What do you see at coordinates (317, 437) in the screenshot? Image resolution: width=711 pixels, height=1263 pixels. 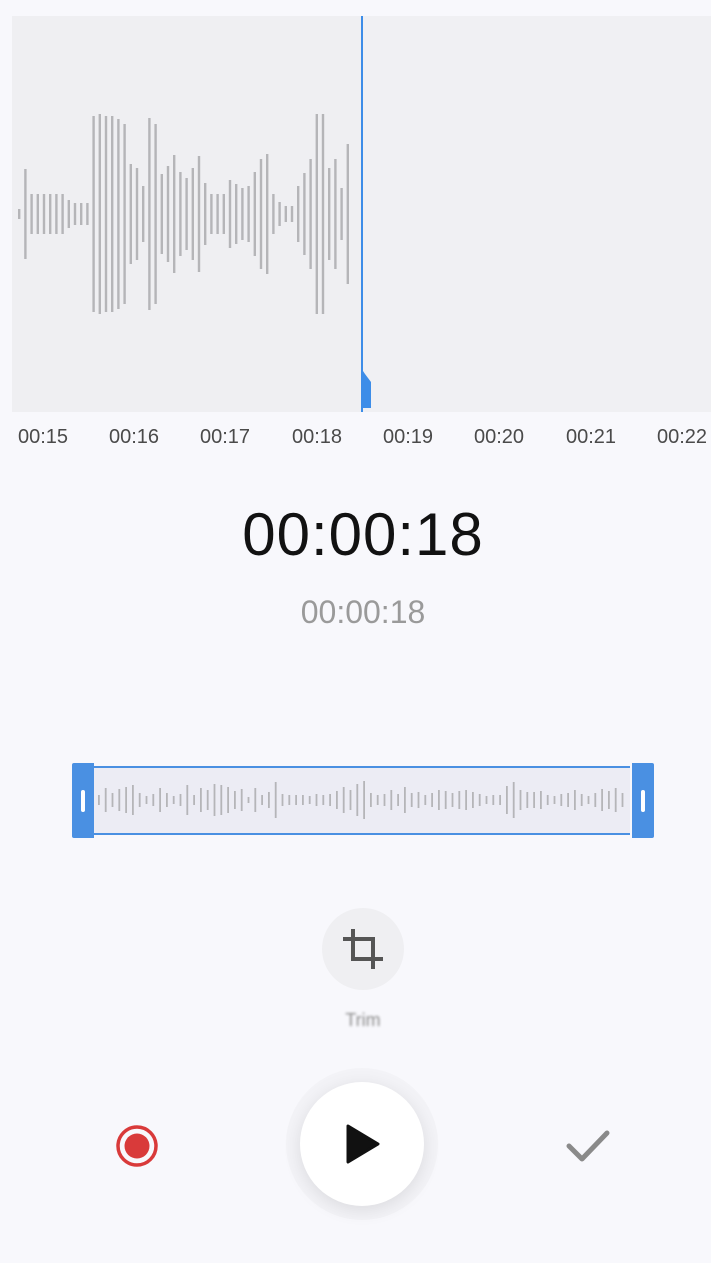 I see `tick-label: 00:18` at bounding box center [317, 437].